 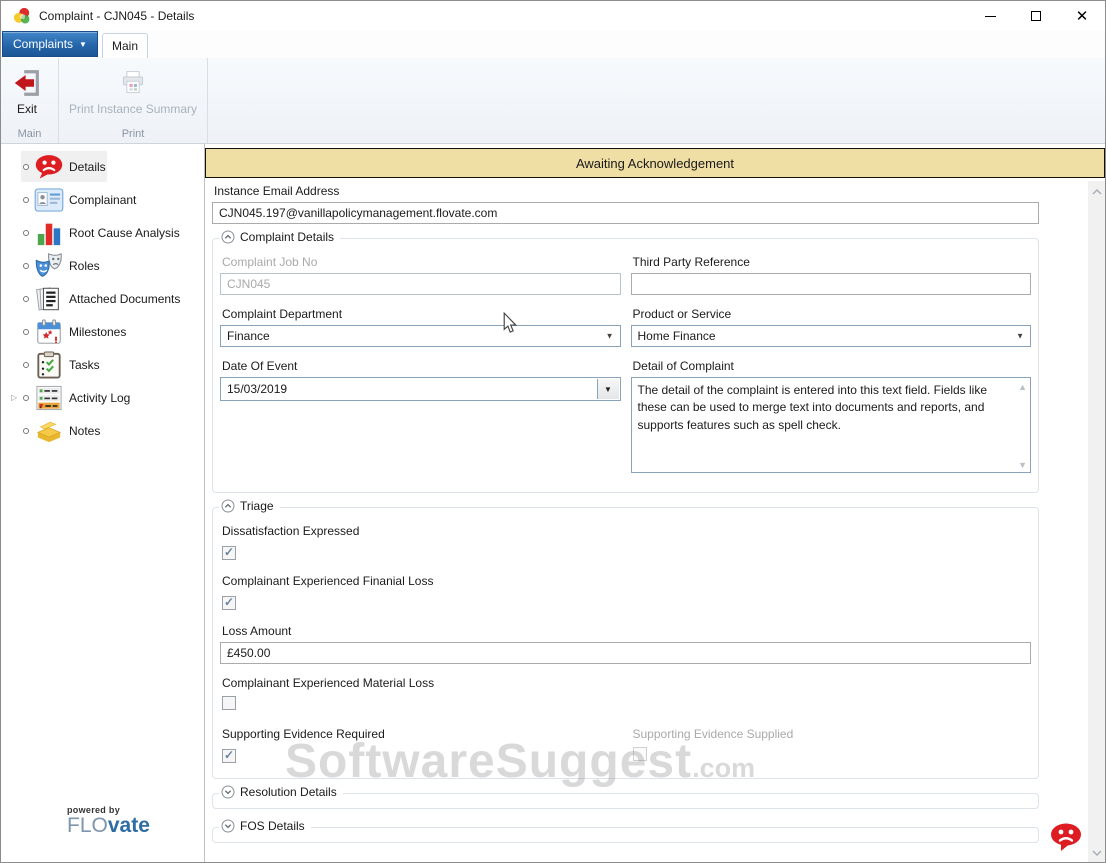 I want to click on close-icon: ✕, so click(x=1082, y=16).